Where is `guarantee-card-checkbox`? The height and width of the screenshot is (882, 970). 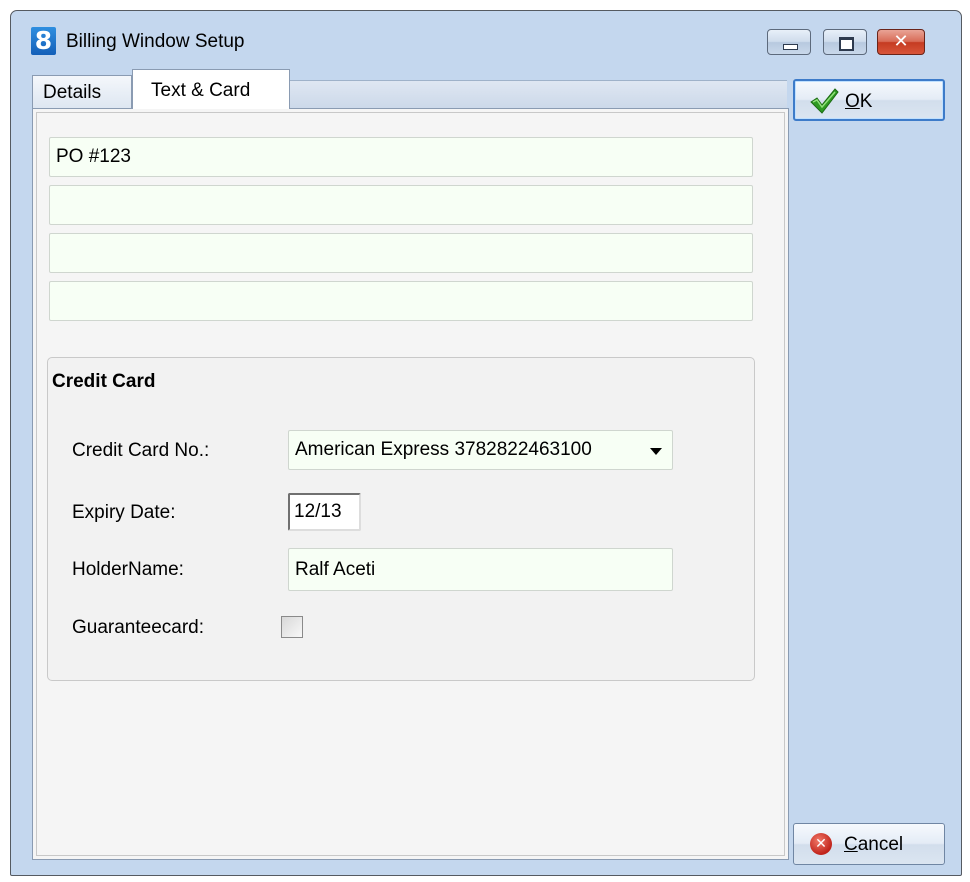
guarantee-card-checkbox is located at coordinates (292, 627).